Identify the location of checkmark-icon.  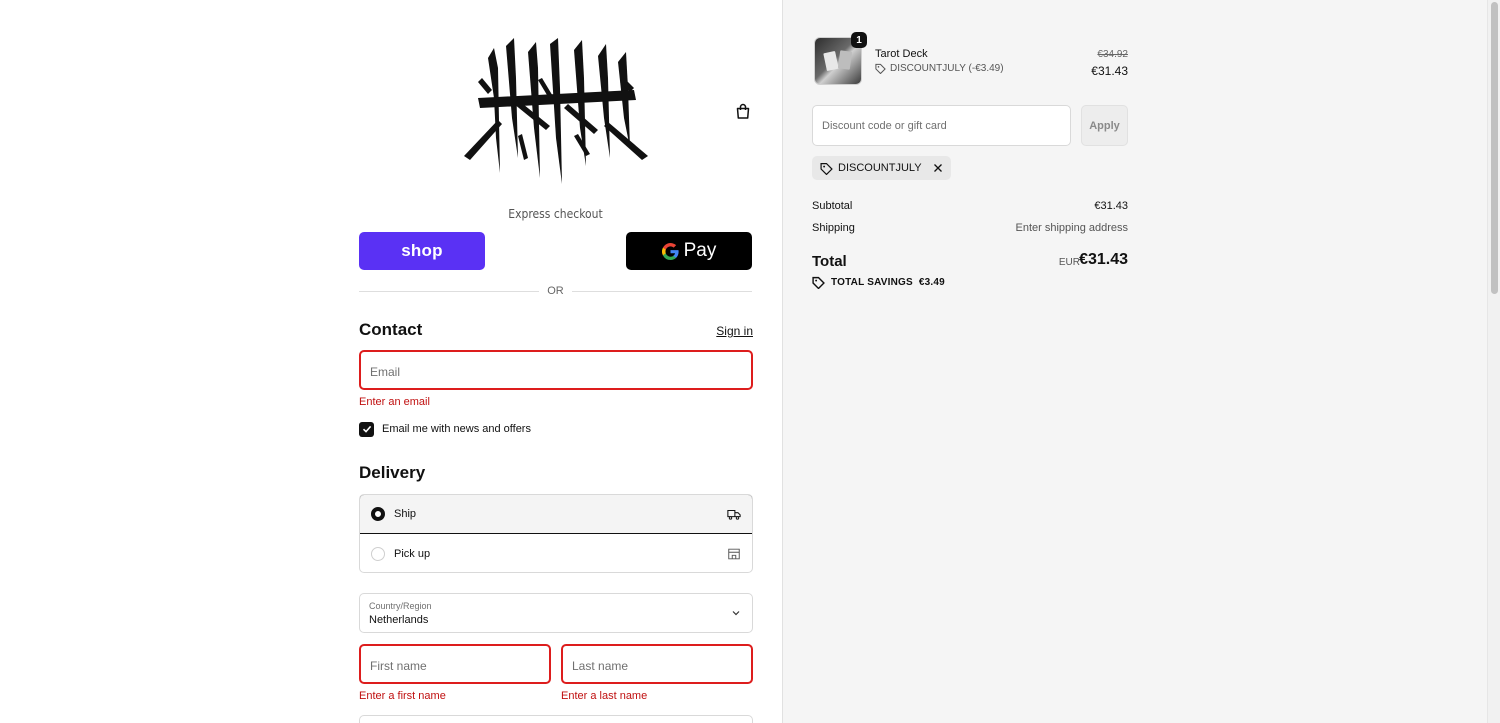
(366, 429).